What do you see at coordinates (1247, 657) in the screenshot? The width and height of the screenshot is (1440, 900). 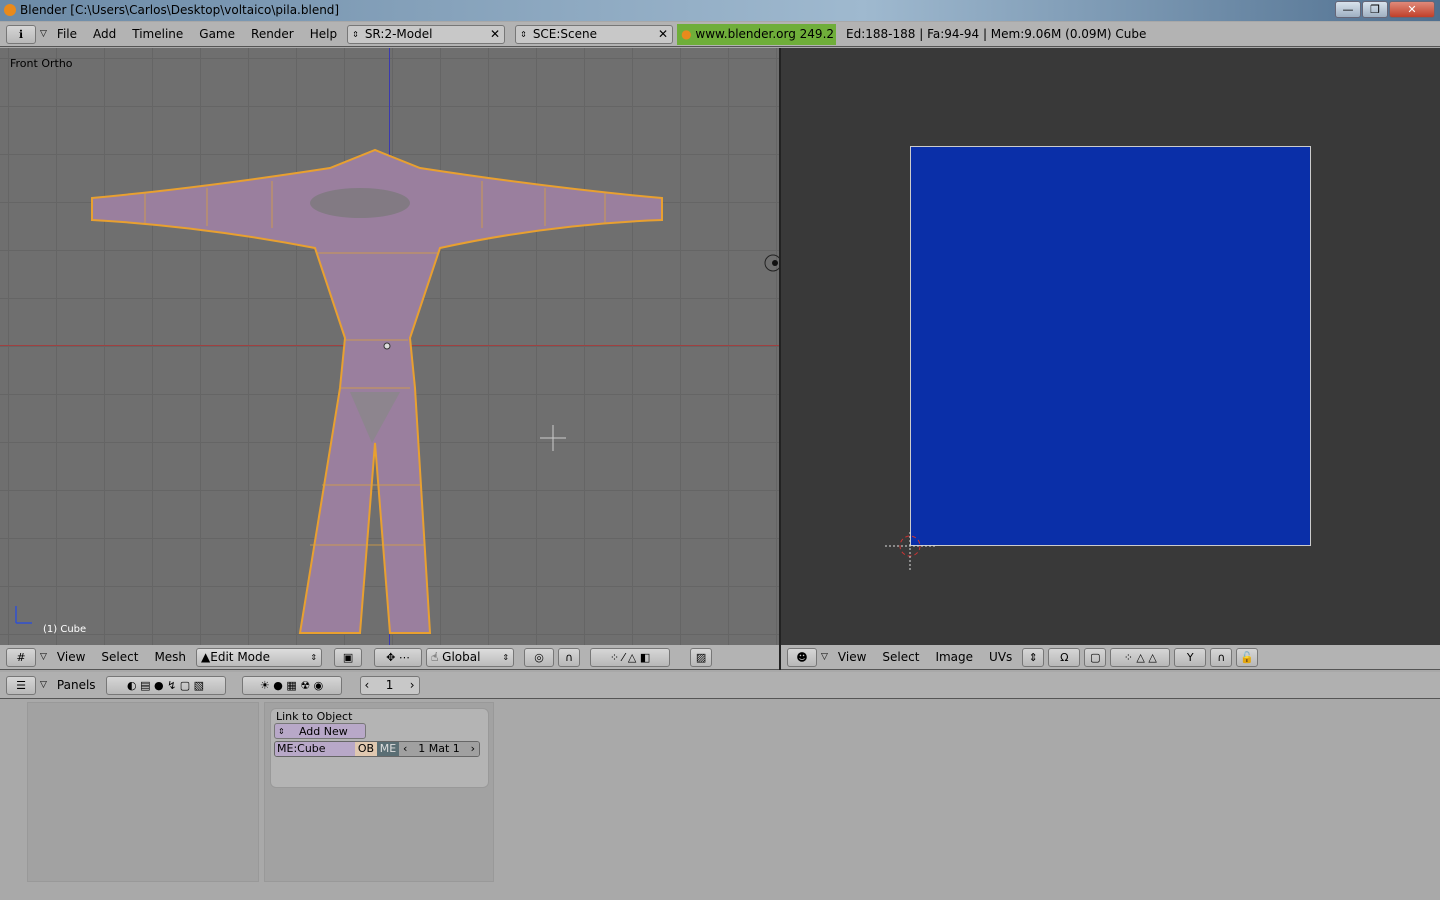 I see `lock-icon: 🔓` at bounding box center [1247, 657].